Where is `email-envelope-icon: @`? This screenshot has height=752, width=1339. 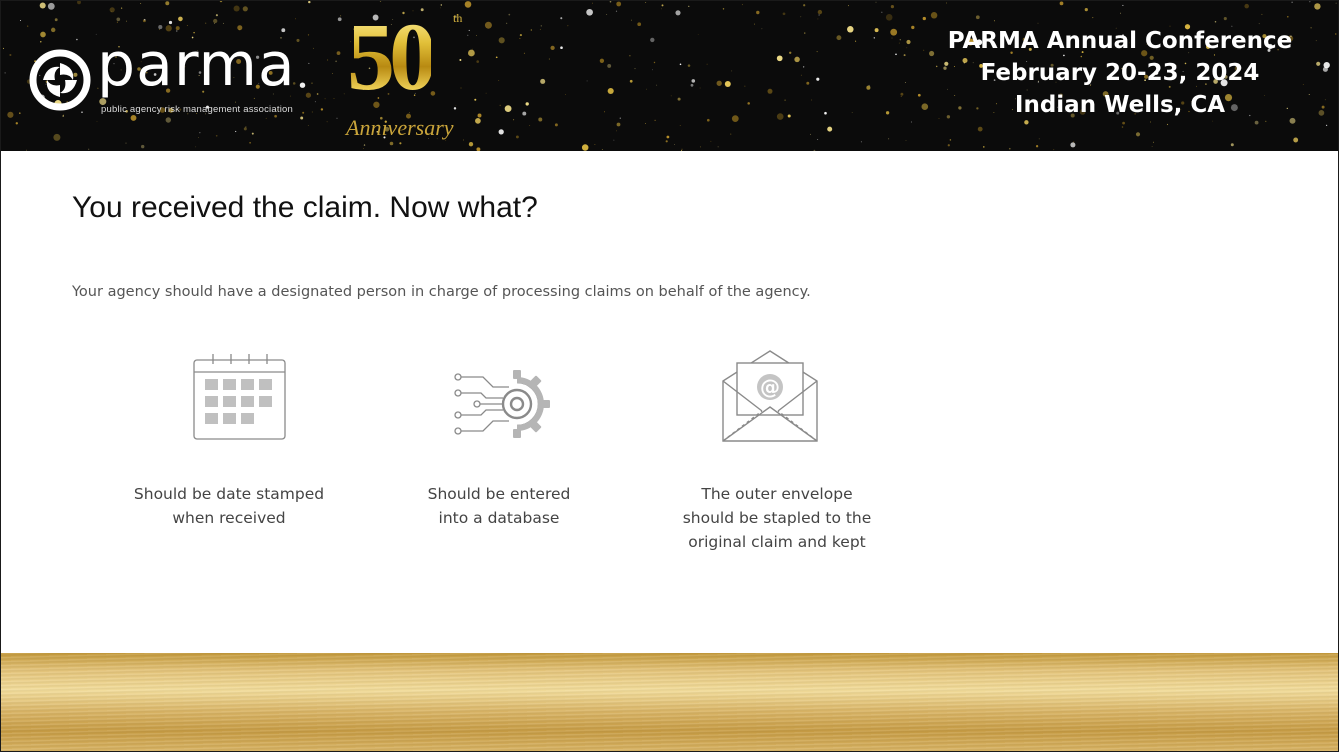 email-envelope-icon: @ is located at coordinates (770, 396).